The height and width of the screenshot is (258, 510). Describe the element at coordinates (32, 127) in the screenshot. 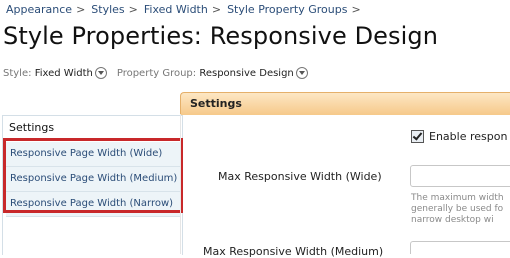

I see `sidebar-heading: Settings` at that location.